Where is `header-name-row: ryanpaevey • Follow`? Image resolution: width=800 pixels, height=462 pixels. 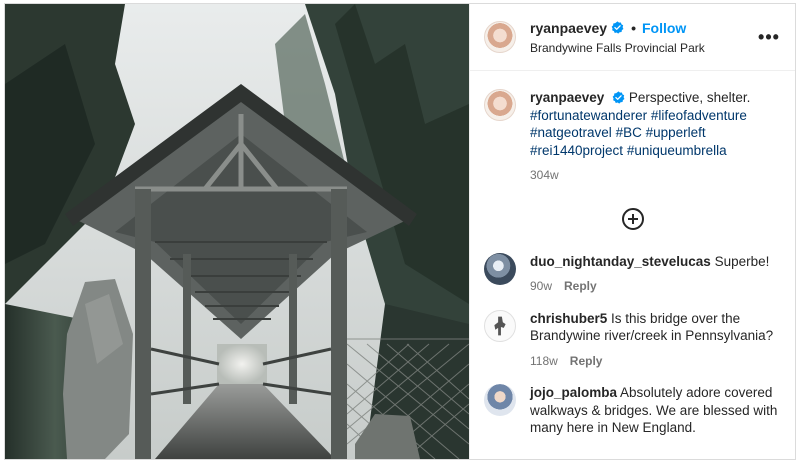 header-name-row: ryanpaevey • Follow is located at coordinates (643, 28).